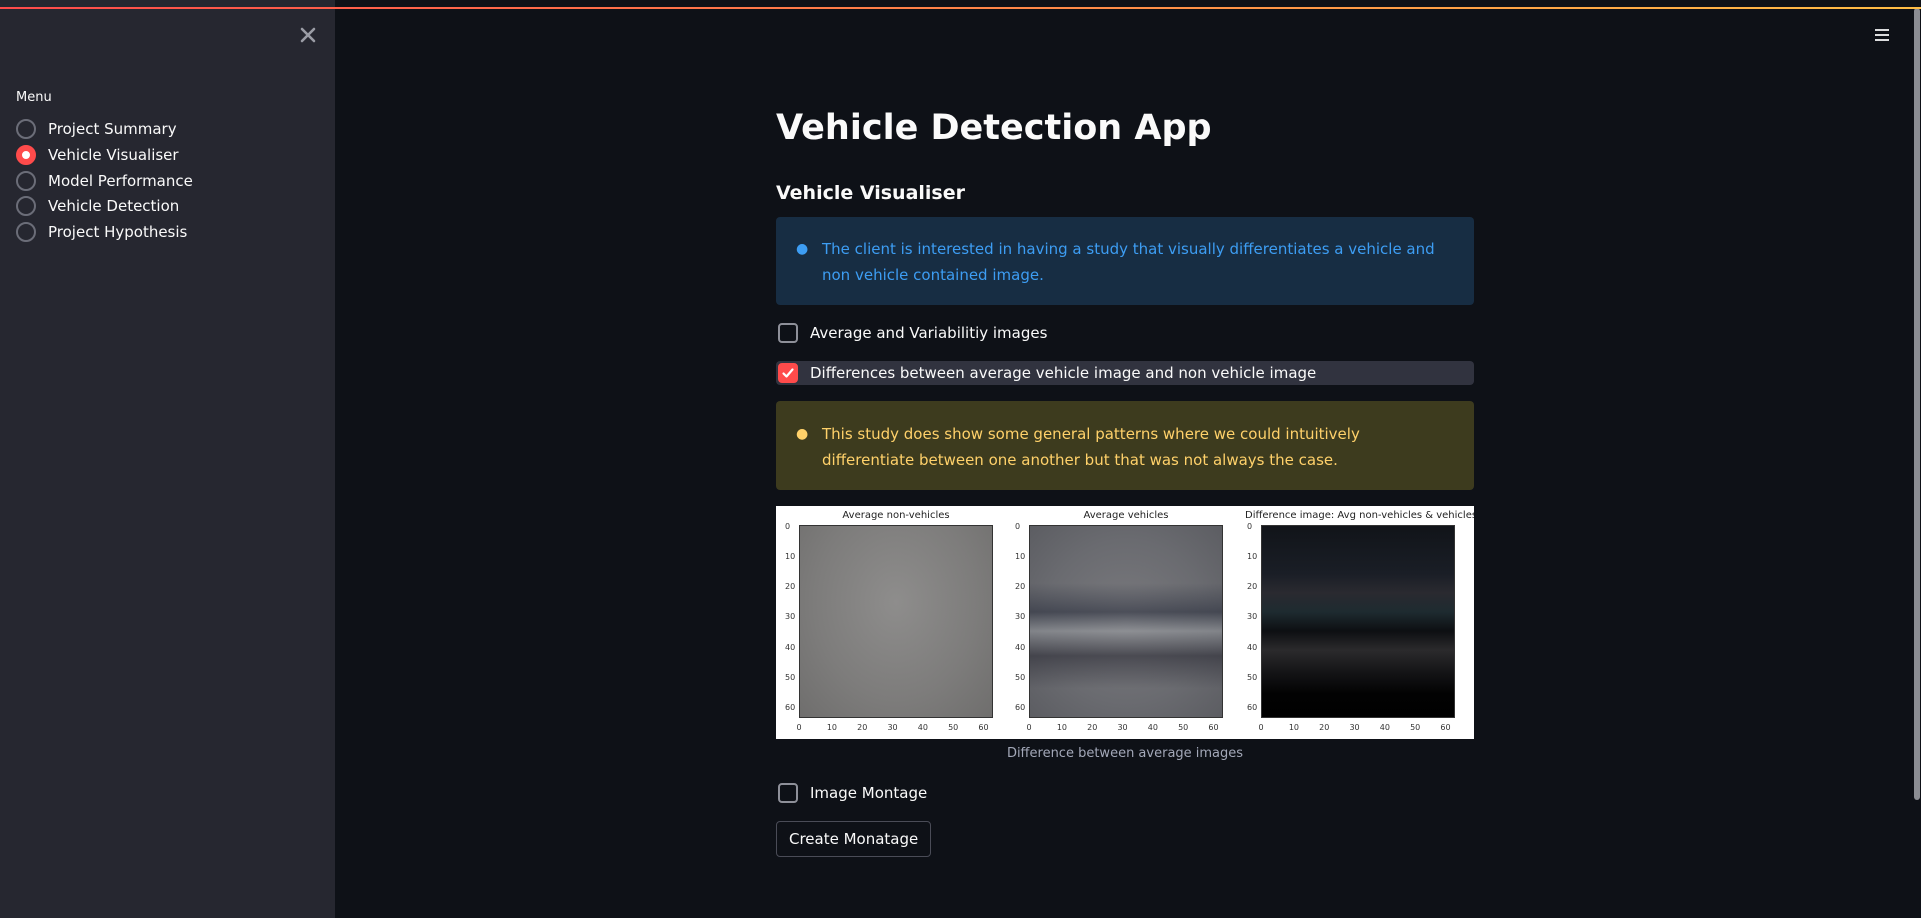 The width and height of the screenshot is (1921, 918). I want to click on sidebar-item-project-summary: Project Summary, so click(96, 129).